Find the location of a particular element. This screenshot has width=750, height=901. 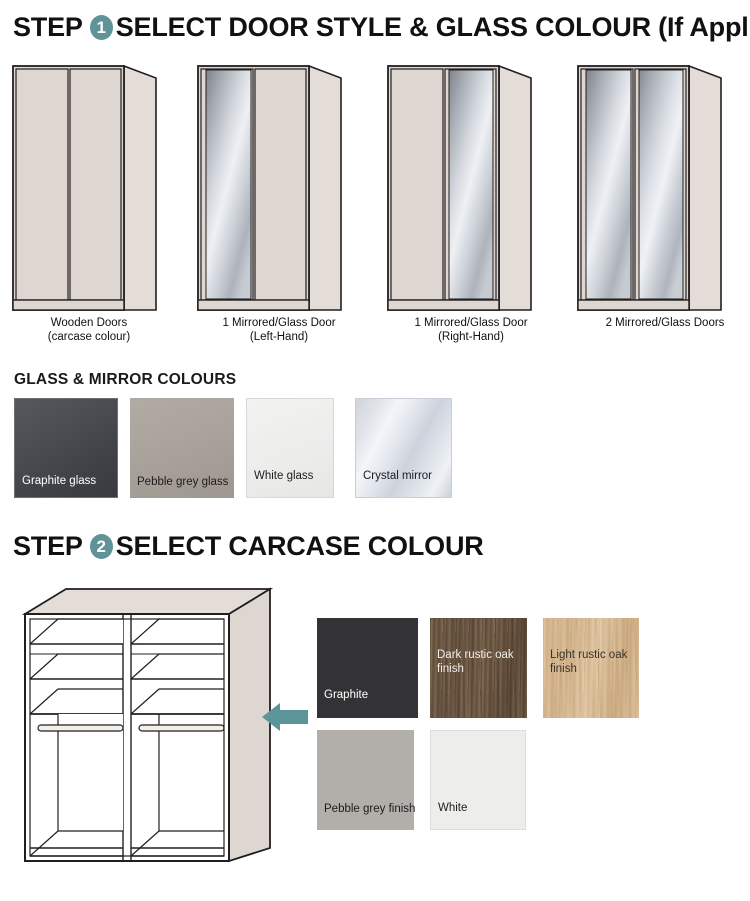

swatch-crystal-mirror: Crystal mirror is located at coordinates (403, 448).